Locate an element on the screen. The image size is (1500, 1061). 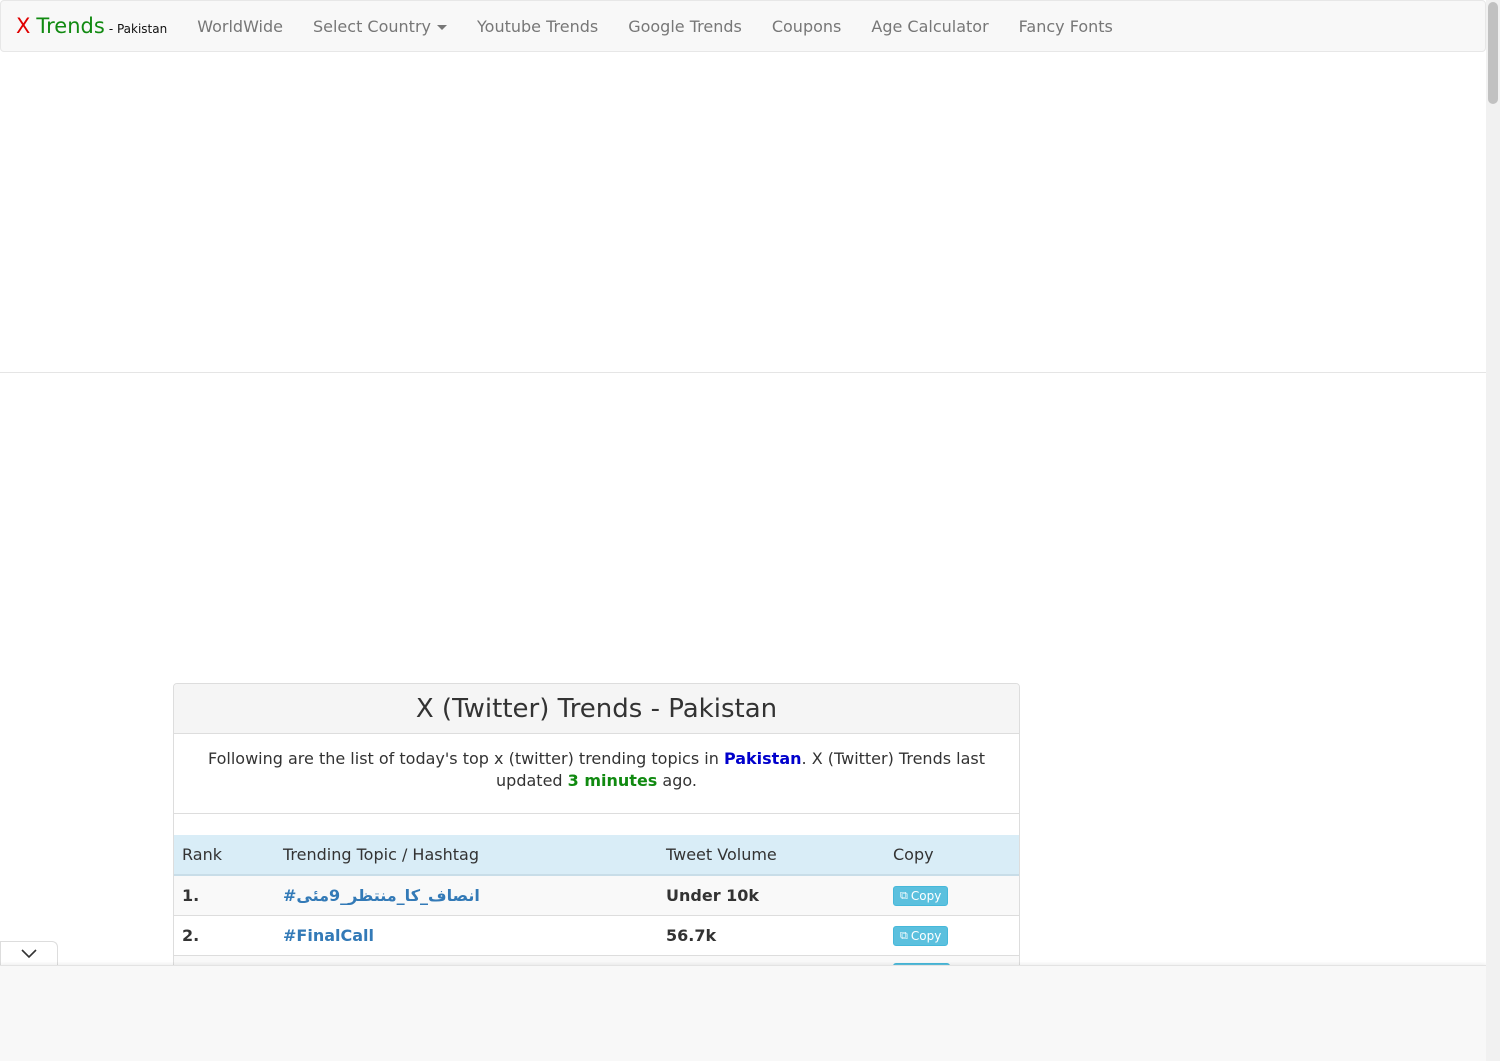
scrollbar-thumb is located at coordinates (1493, 53).